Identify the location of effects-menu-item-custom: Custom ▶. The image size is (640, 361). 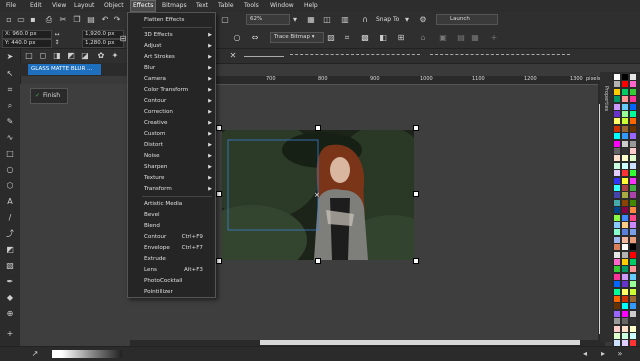
(171, 134).